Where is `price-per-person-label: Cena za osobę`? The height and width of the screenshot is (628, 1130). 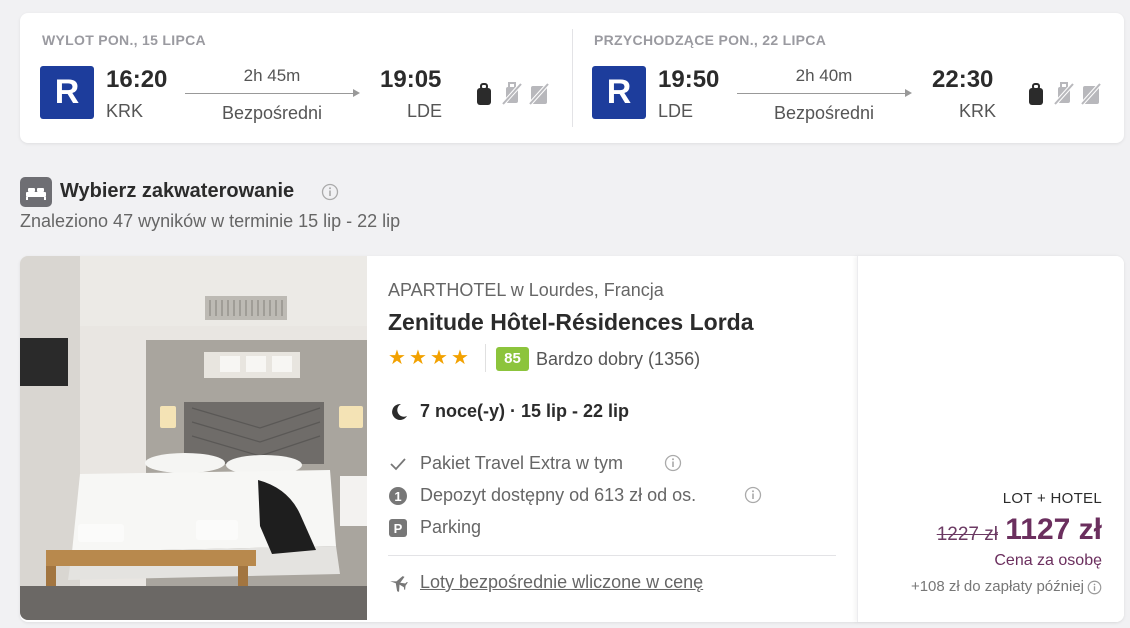 price-per-person-label: Cena za osobę is located at coordinates (1048, 560).